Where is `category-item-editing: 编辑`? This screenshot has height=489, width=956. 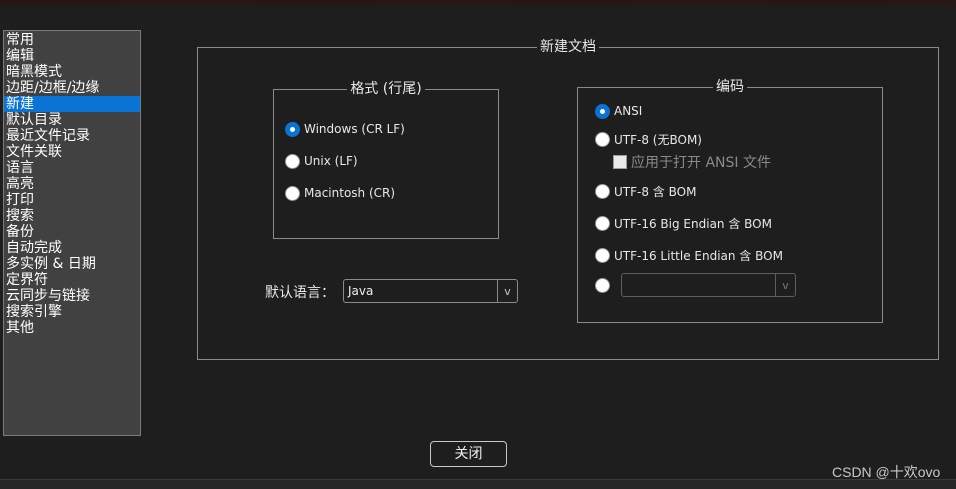 category-item-editing: 编辑 is located at coordinates (72, 56).